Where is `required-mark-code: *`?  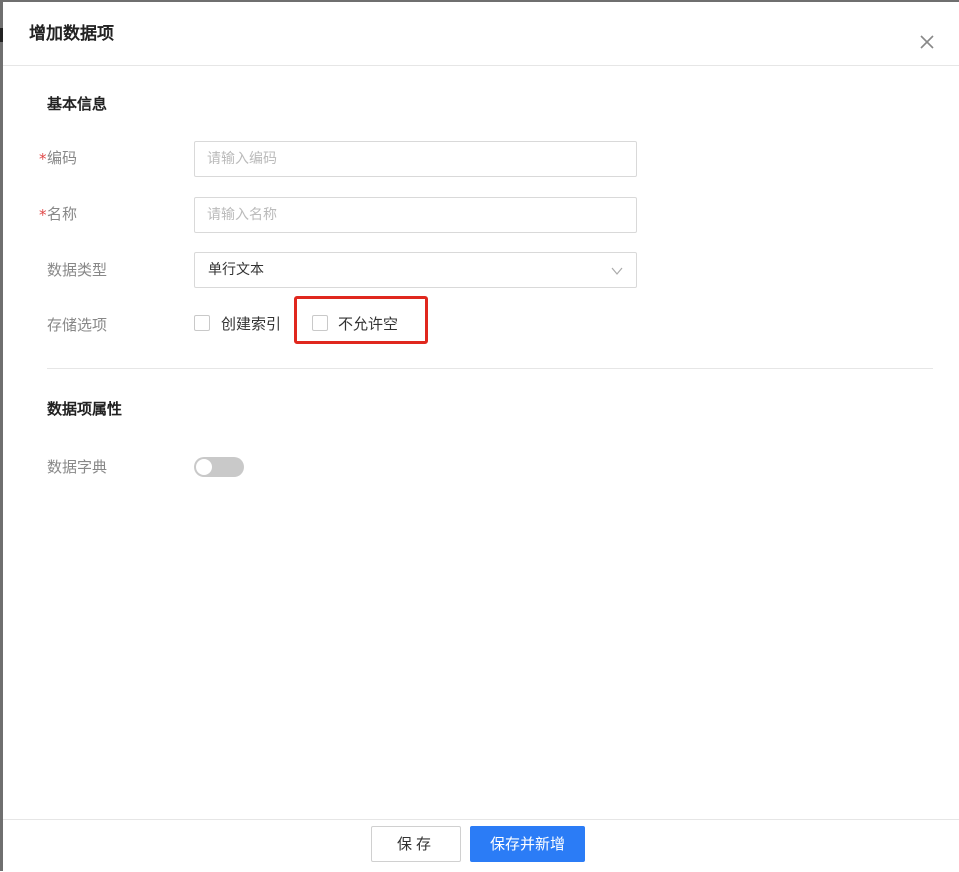
required-mark-code: * is located at coordinates (43, 159).